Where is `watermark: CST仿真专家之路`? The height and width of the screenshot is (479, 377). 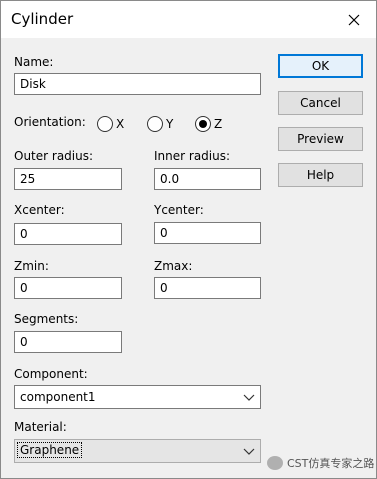 watermark: CST仿真专家之路 is located at coordinates (320, 463).